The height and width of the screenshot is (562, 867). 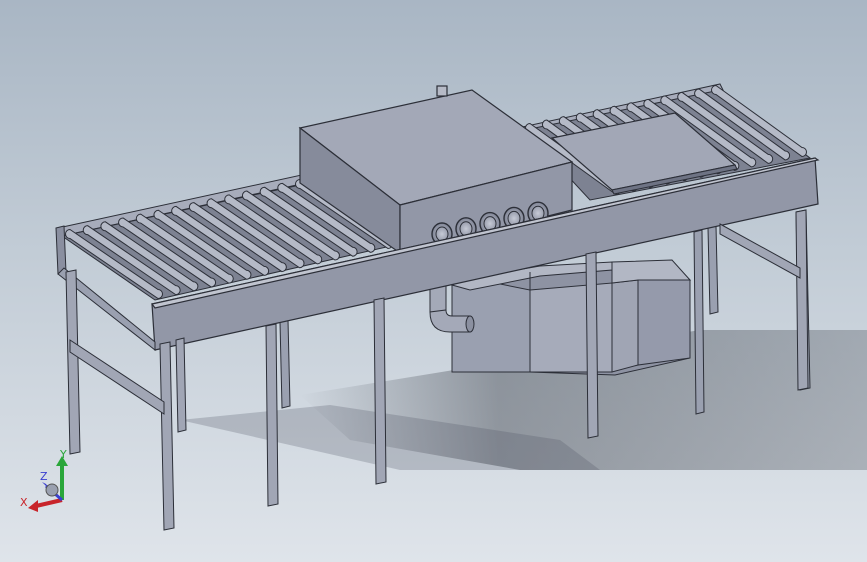 What do you see at coordinates (44, 476) in the screenshot?
I see `triad-z-label: Z` at bounding box center [44, 476].